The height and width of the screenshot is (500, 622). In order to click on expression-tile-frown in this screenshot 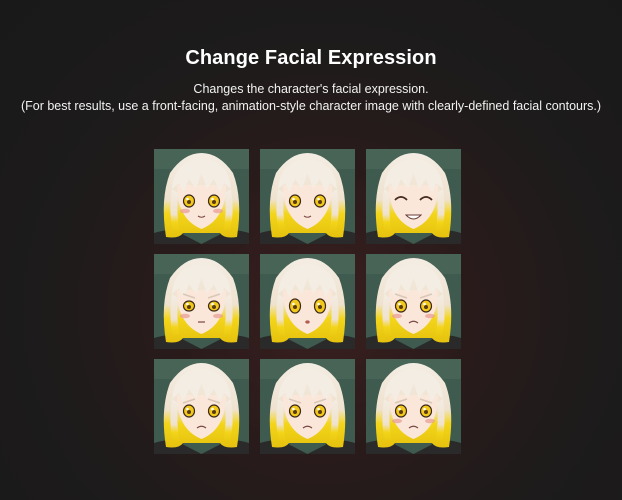, I will do `click(307, 406)`.